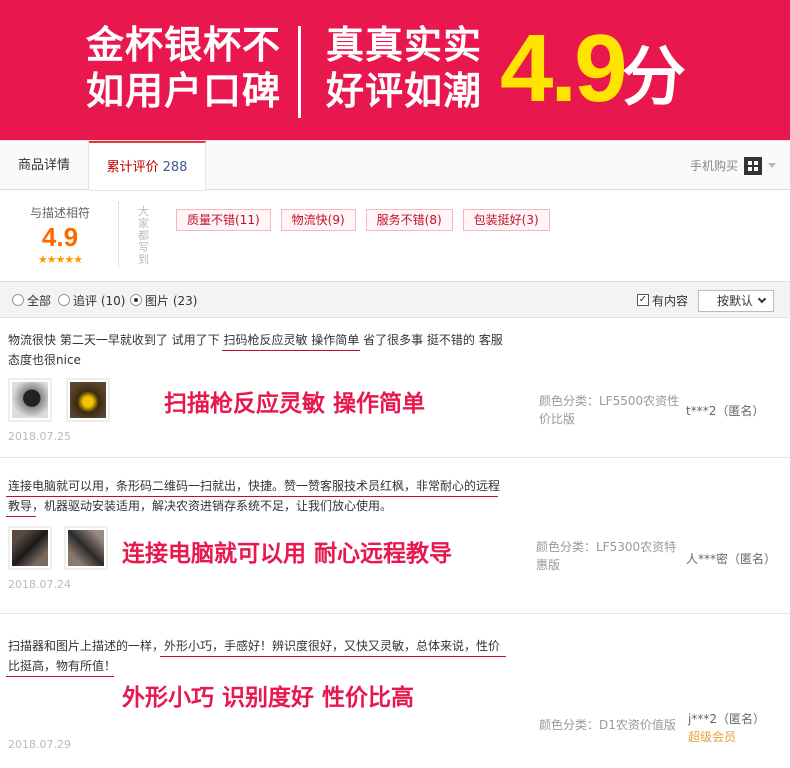 This screenshot has height=768, width=790. What do you see at coordinates (39, 436) in the screenshot?
I see `review-date: 2018.07.25` at bounding box center [39, 436].